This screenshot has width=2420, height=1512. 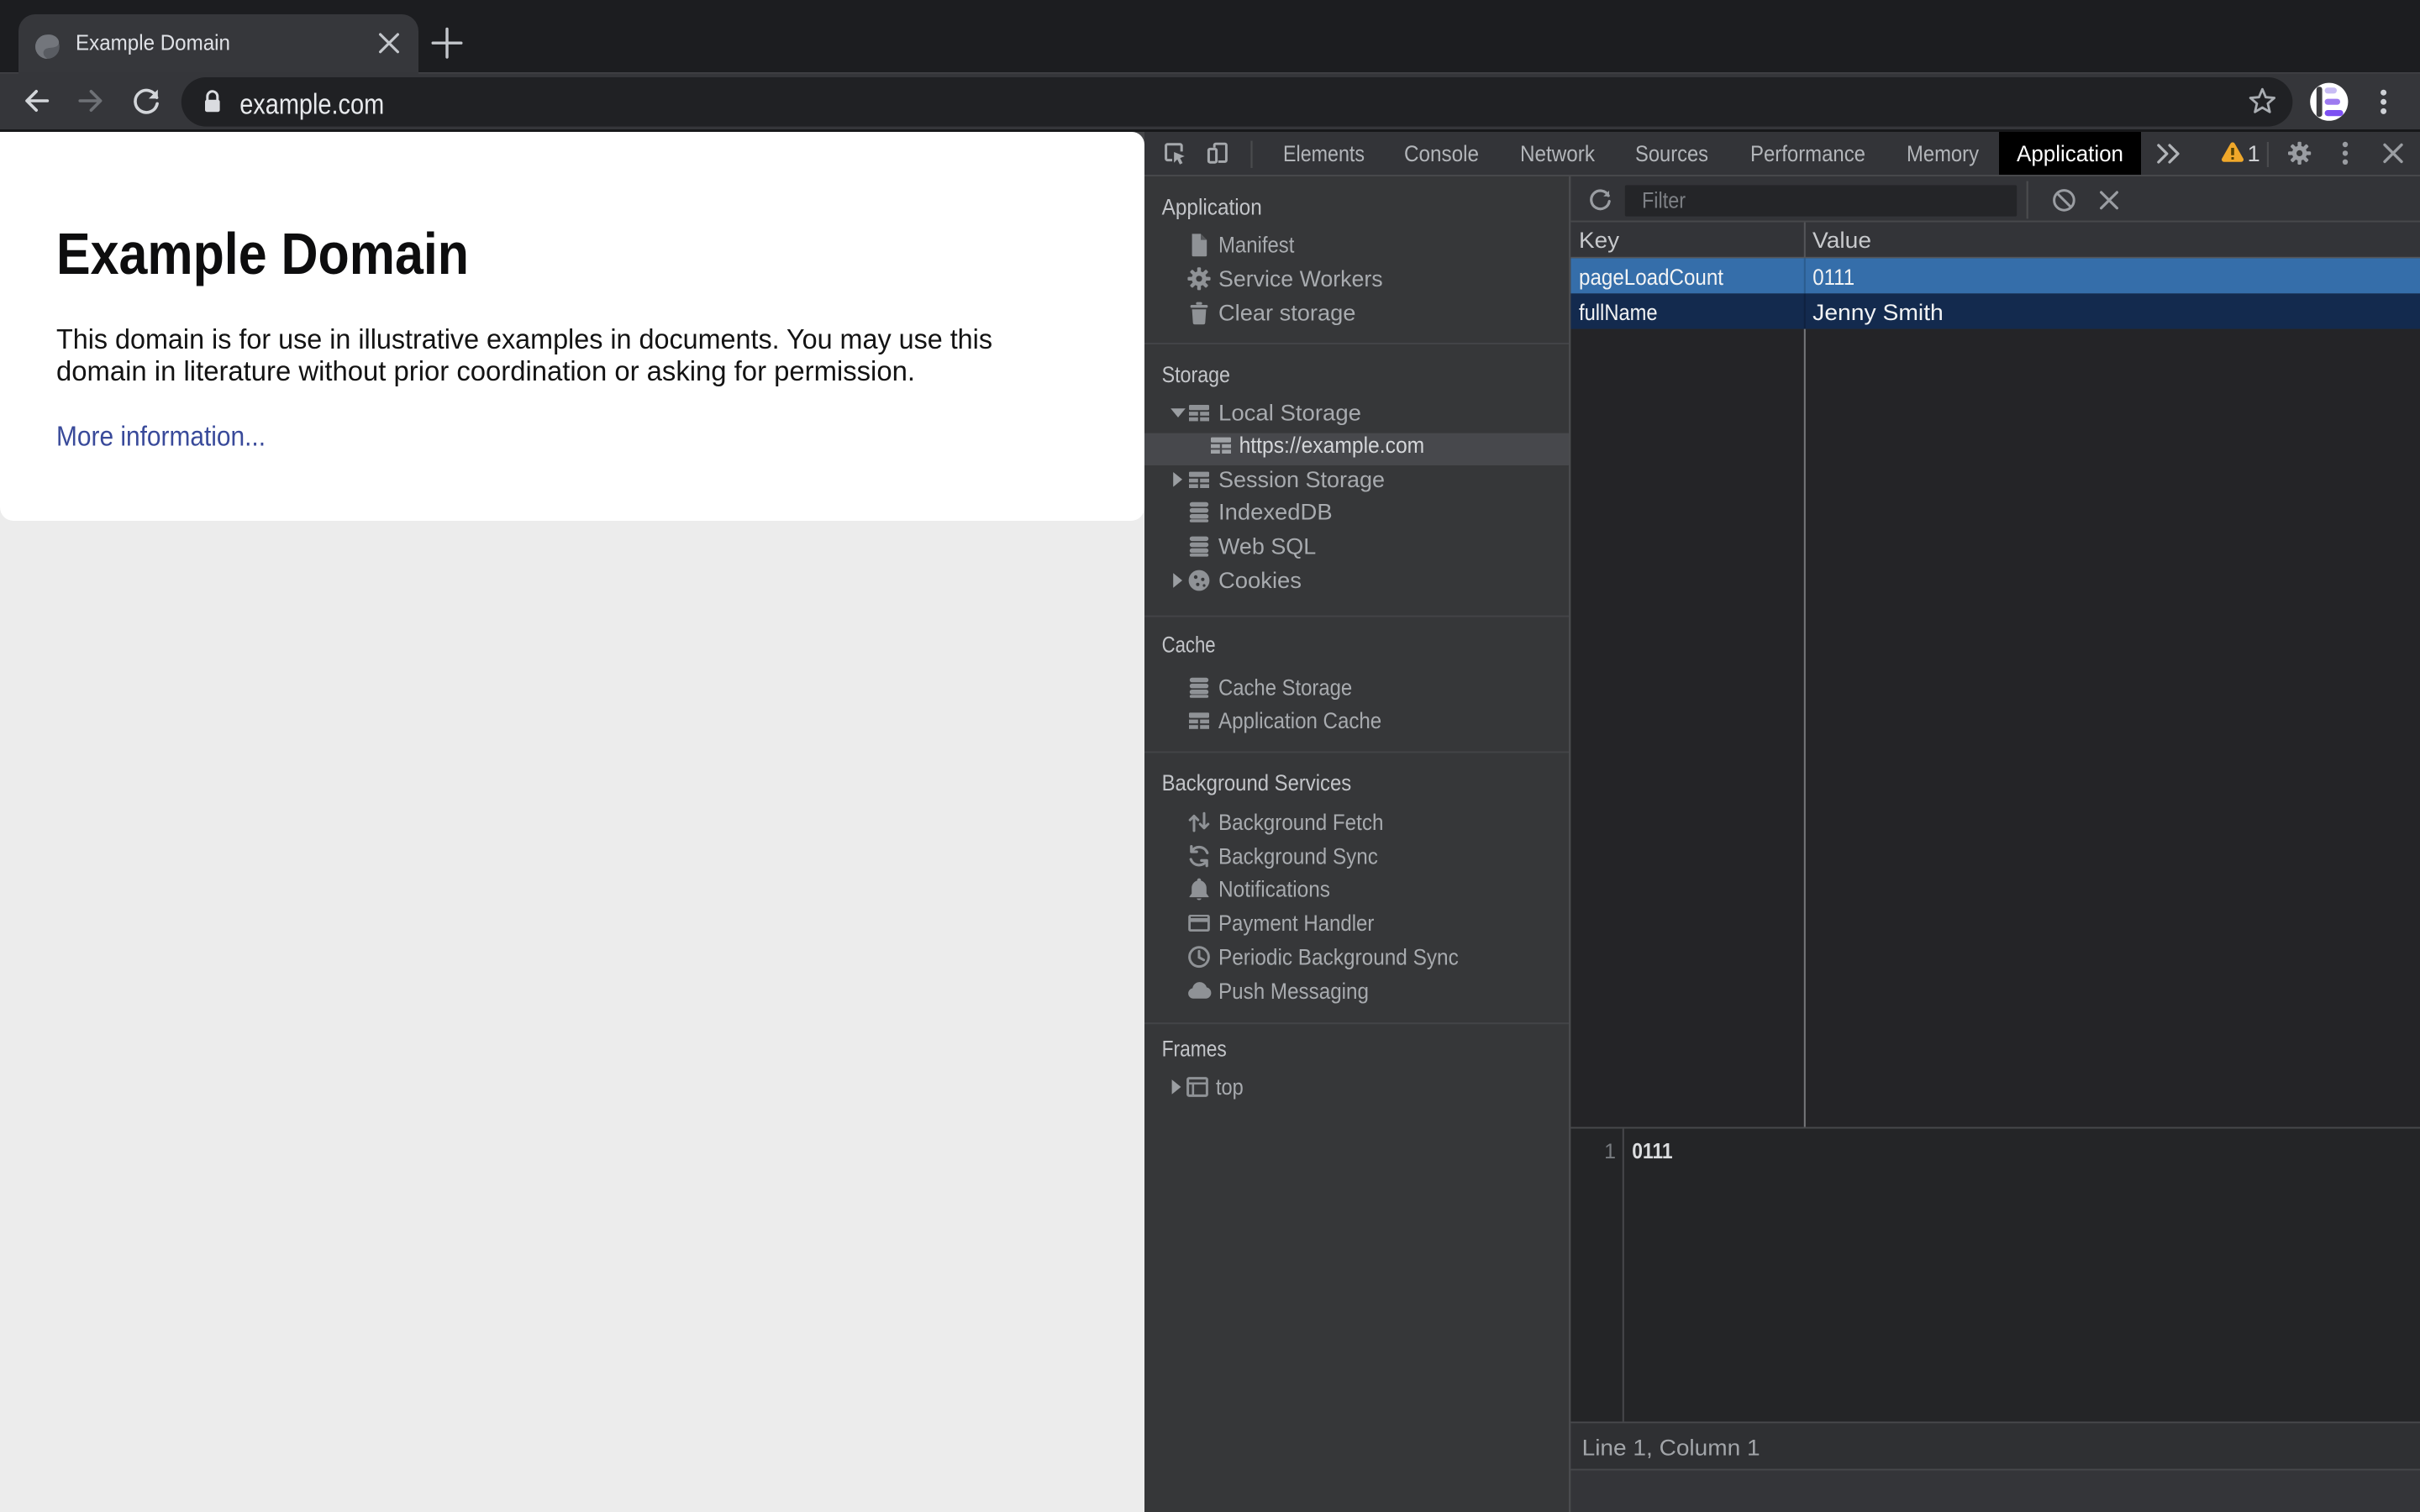 I want to click on svg-text: Application Cache, so click(x=1299, y=720).